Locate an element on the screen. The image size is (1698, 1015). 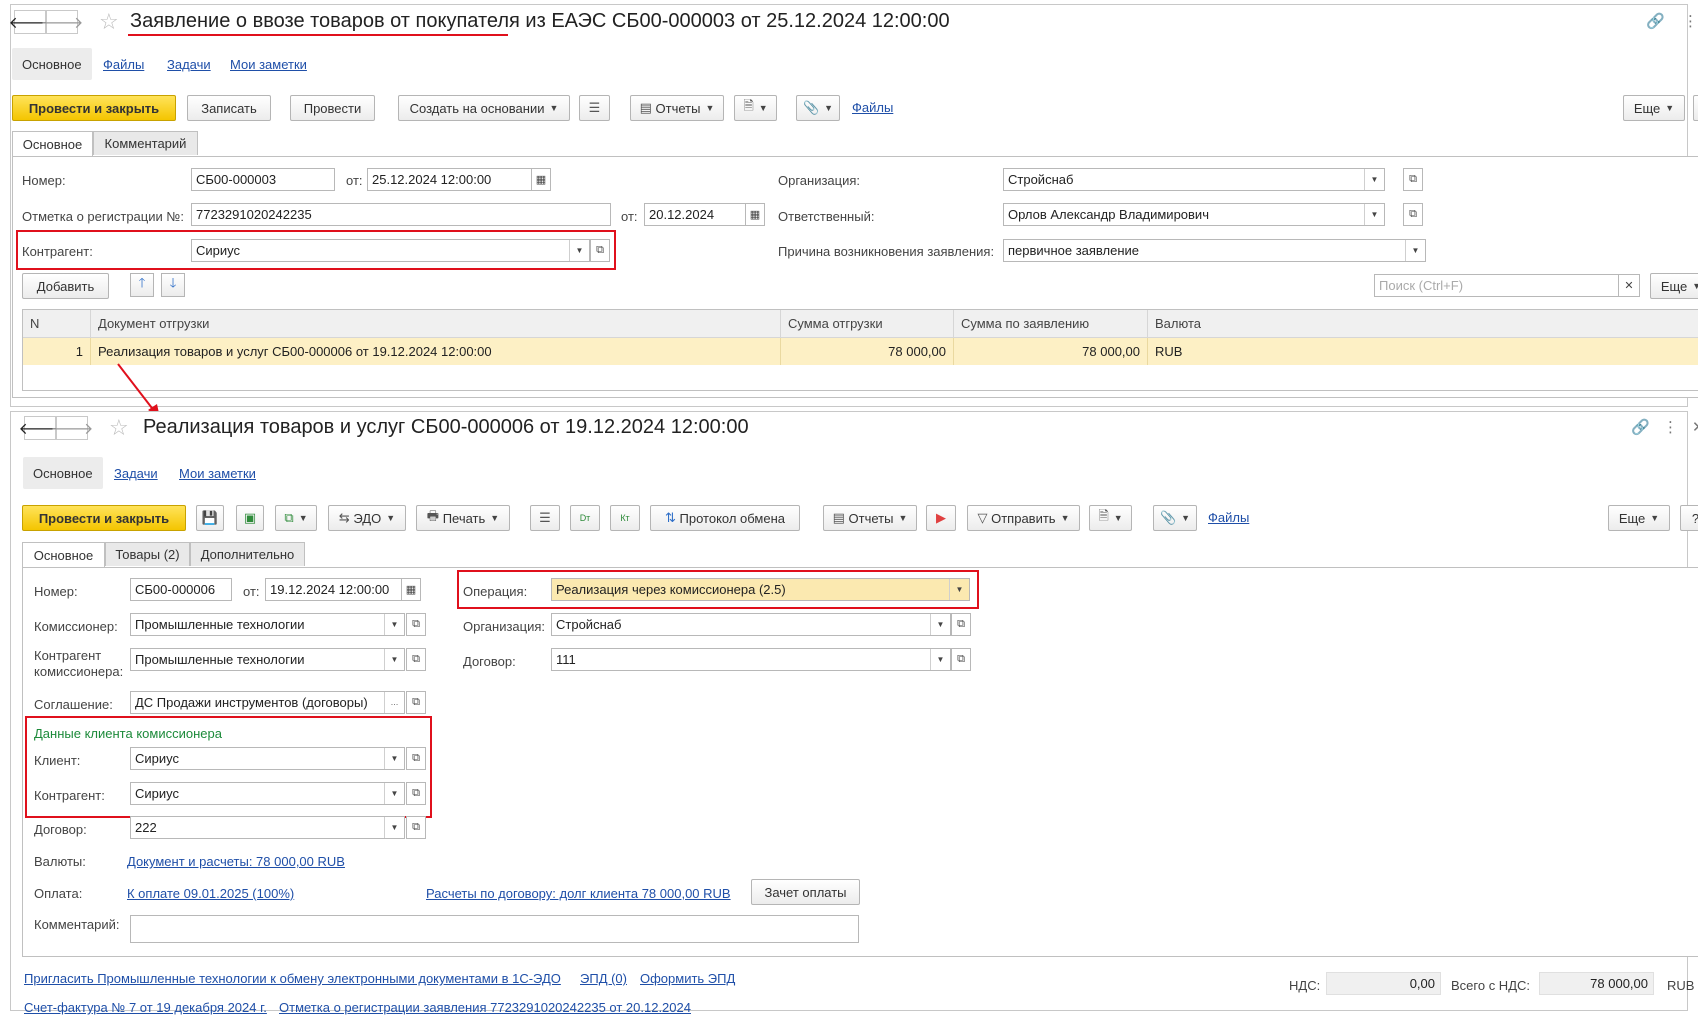
clear-search-icon: ✕ is located at coordinates (1629, 285).